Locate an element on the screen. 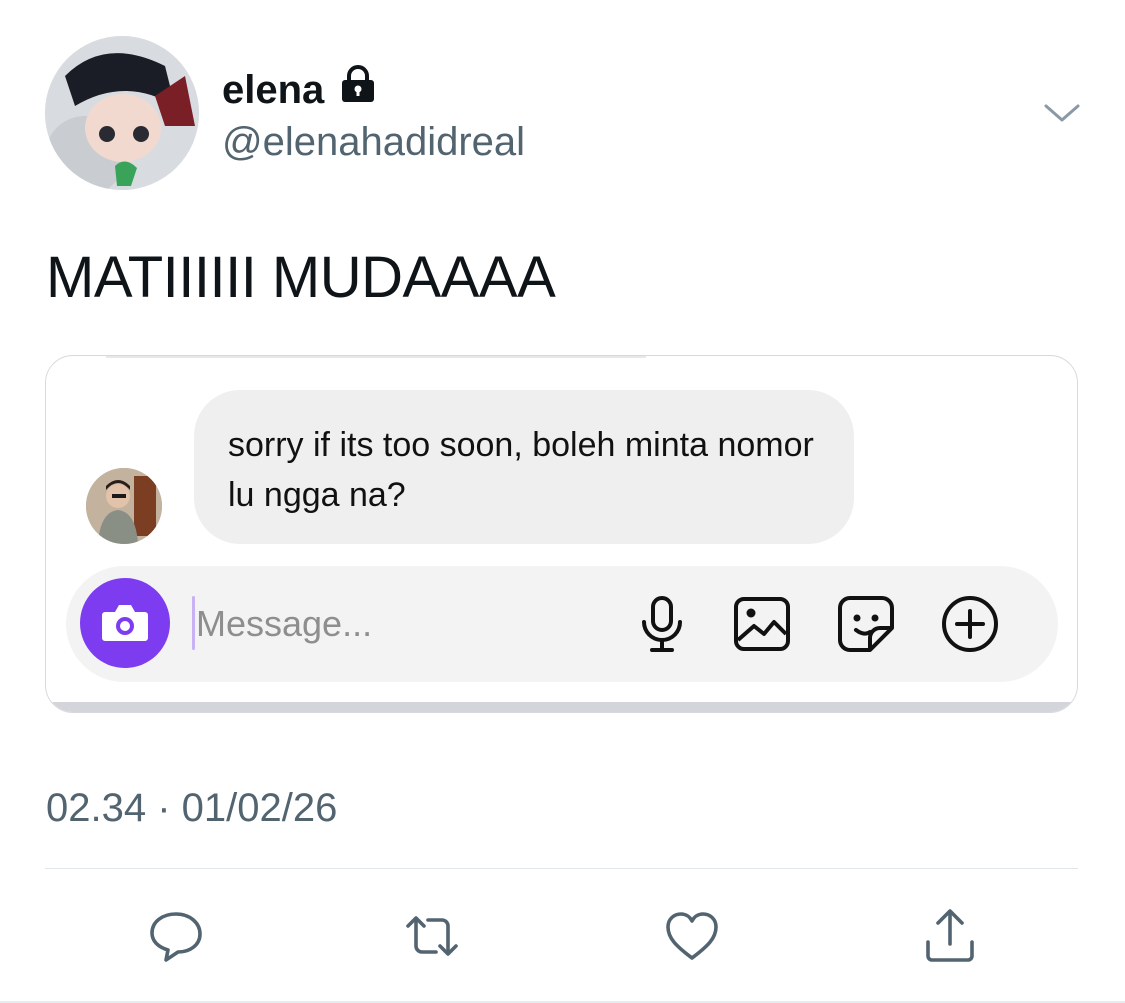  plus-circle-icon is located at coordinates (970, 624).